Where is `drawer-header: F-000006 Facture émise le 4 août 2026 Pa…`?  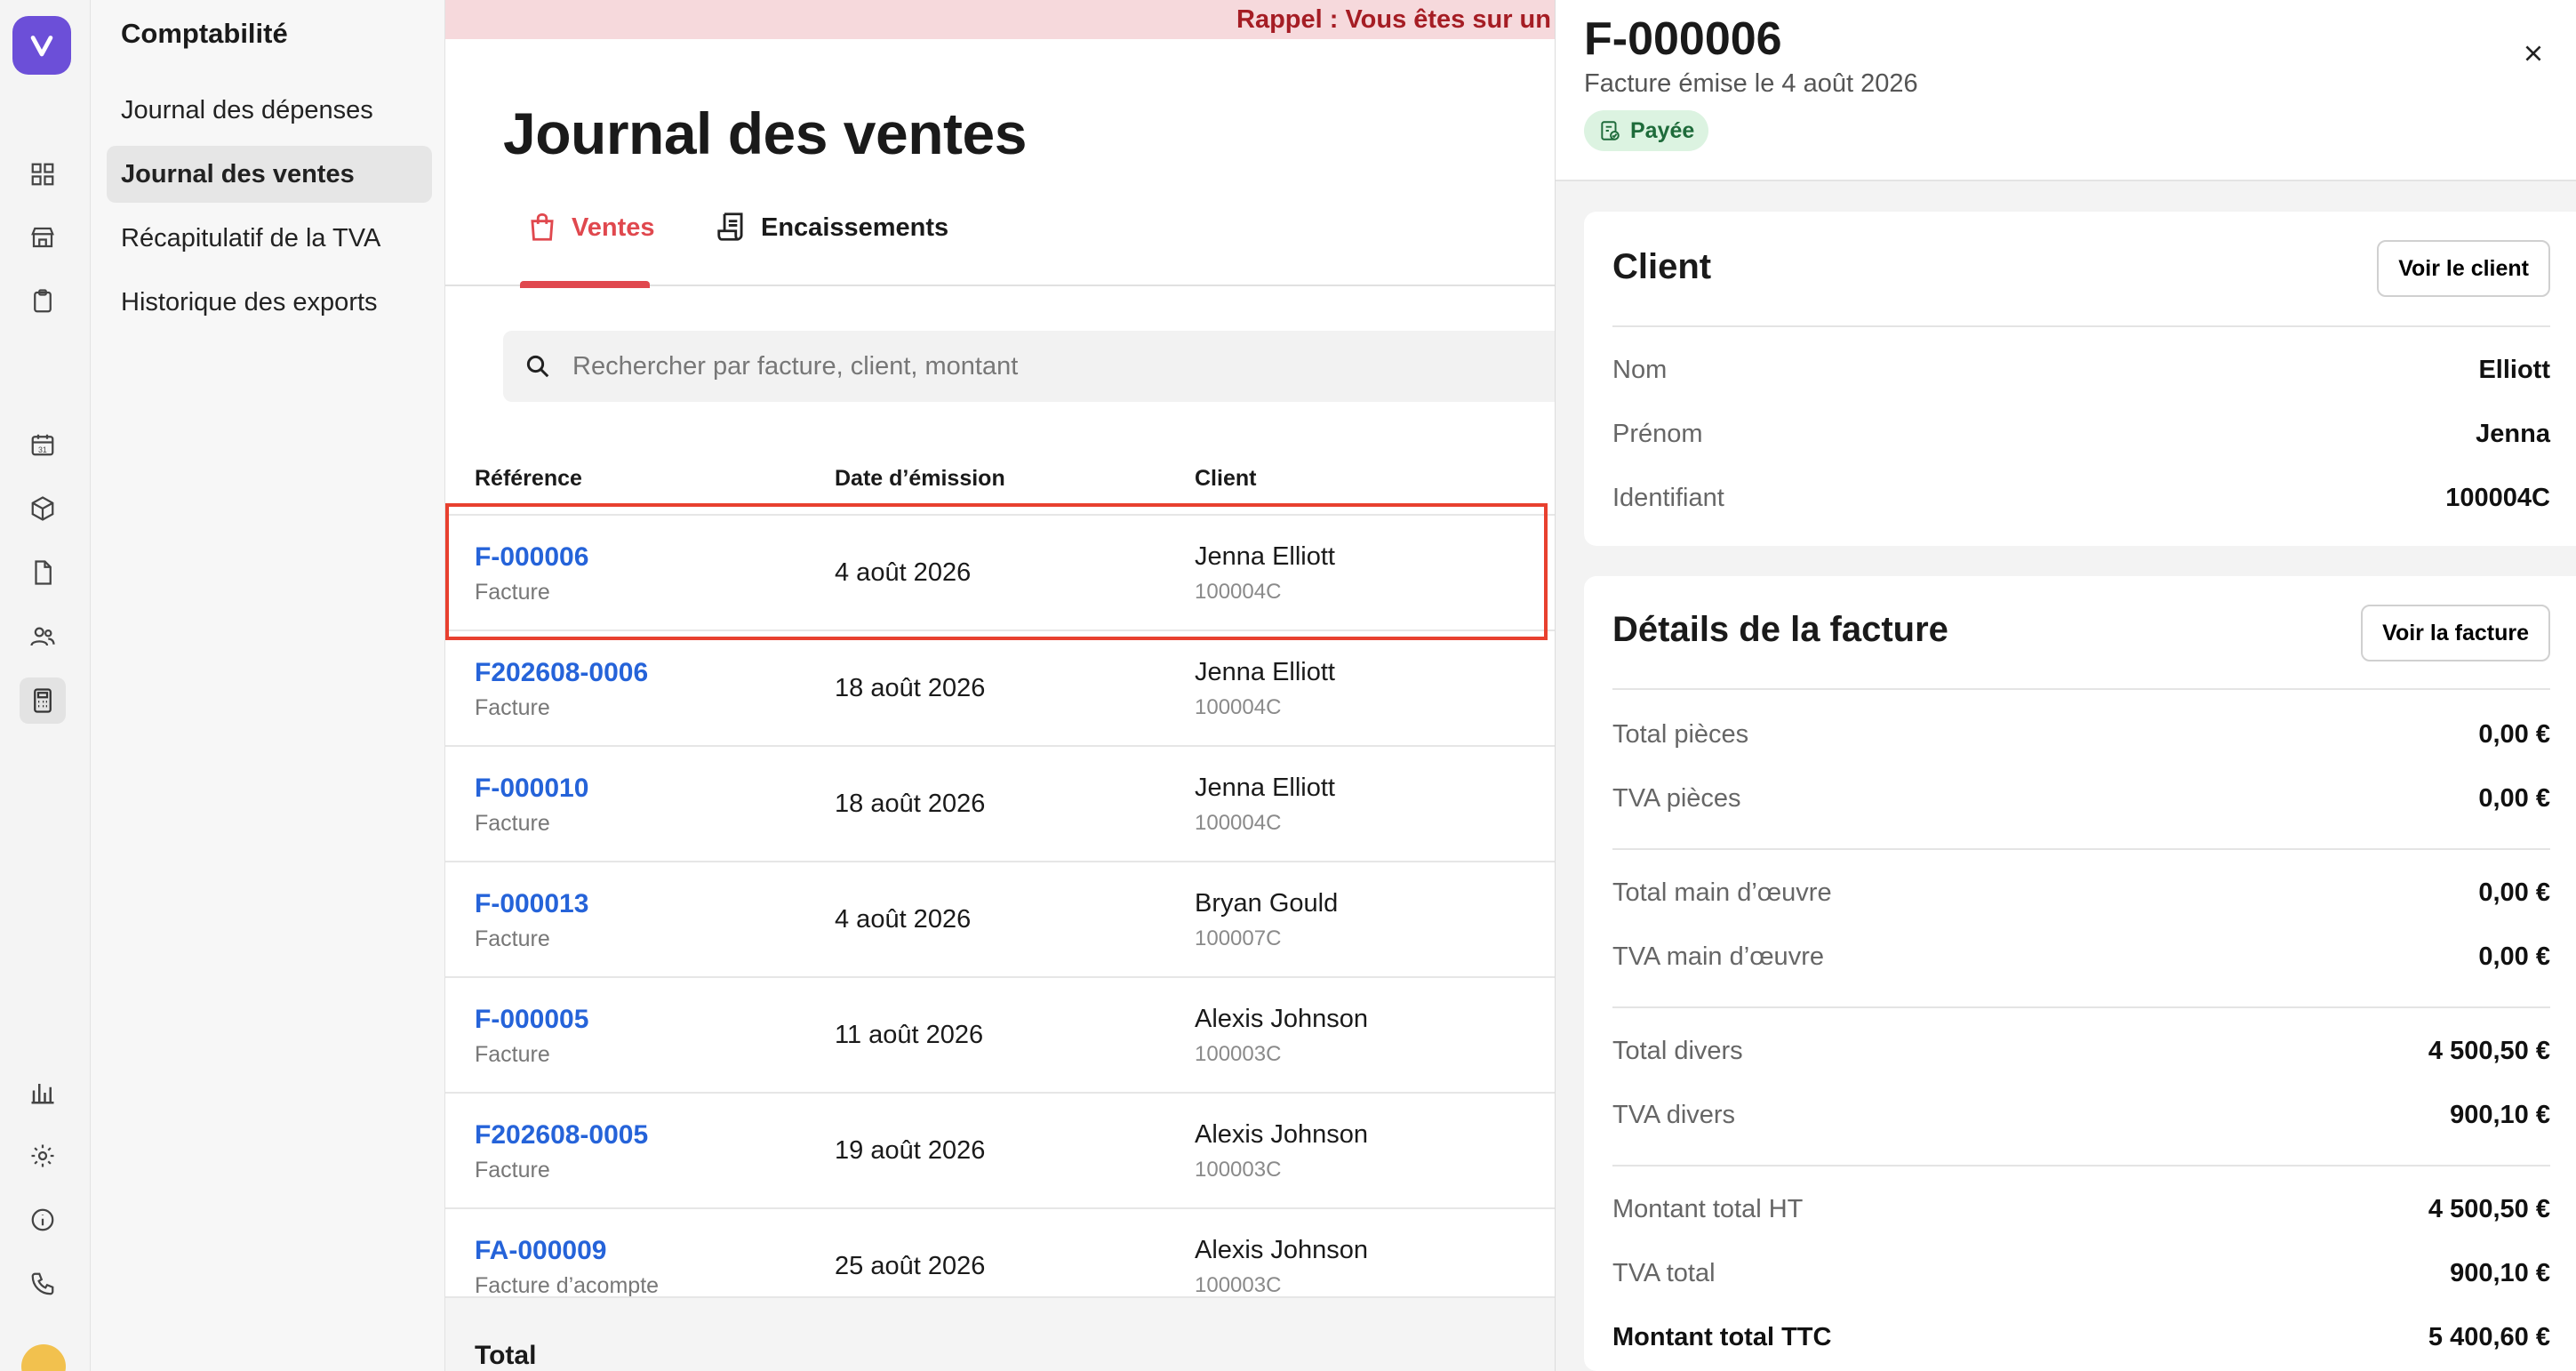 drawer-header: F-000006 Facture émise le 4 août 2026 Pa… is located at coordinates (2066, 90).